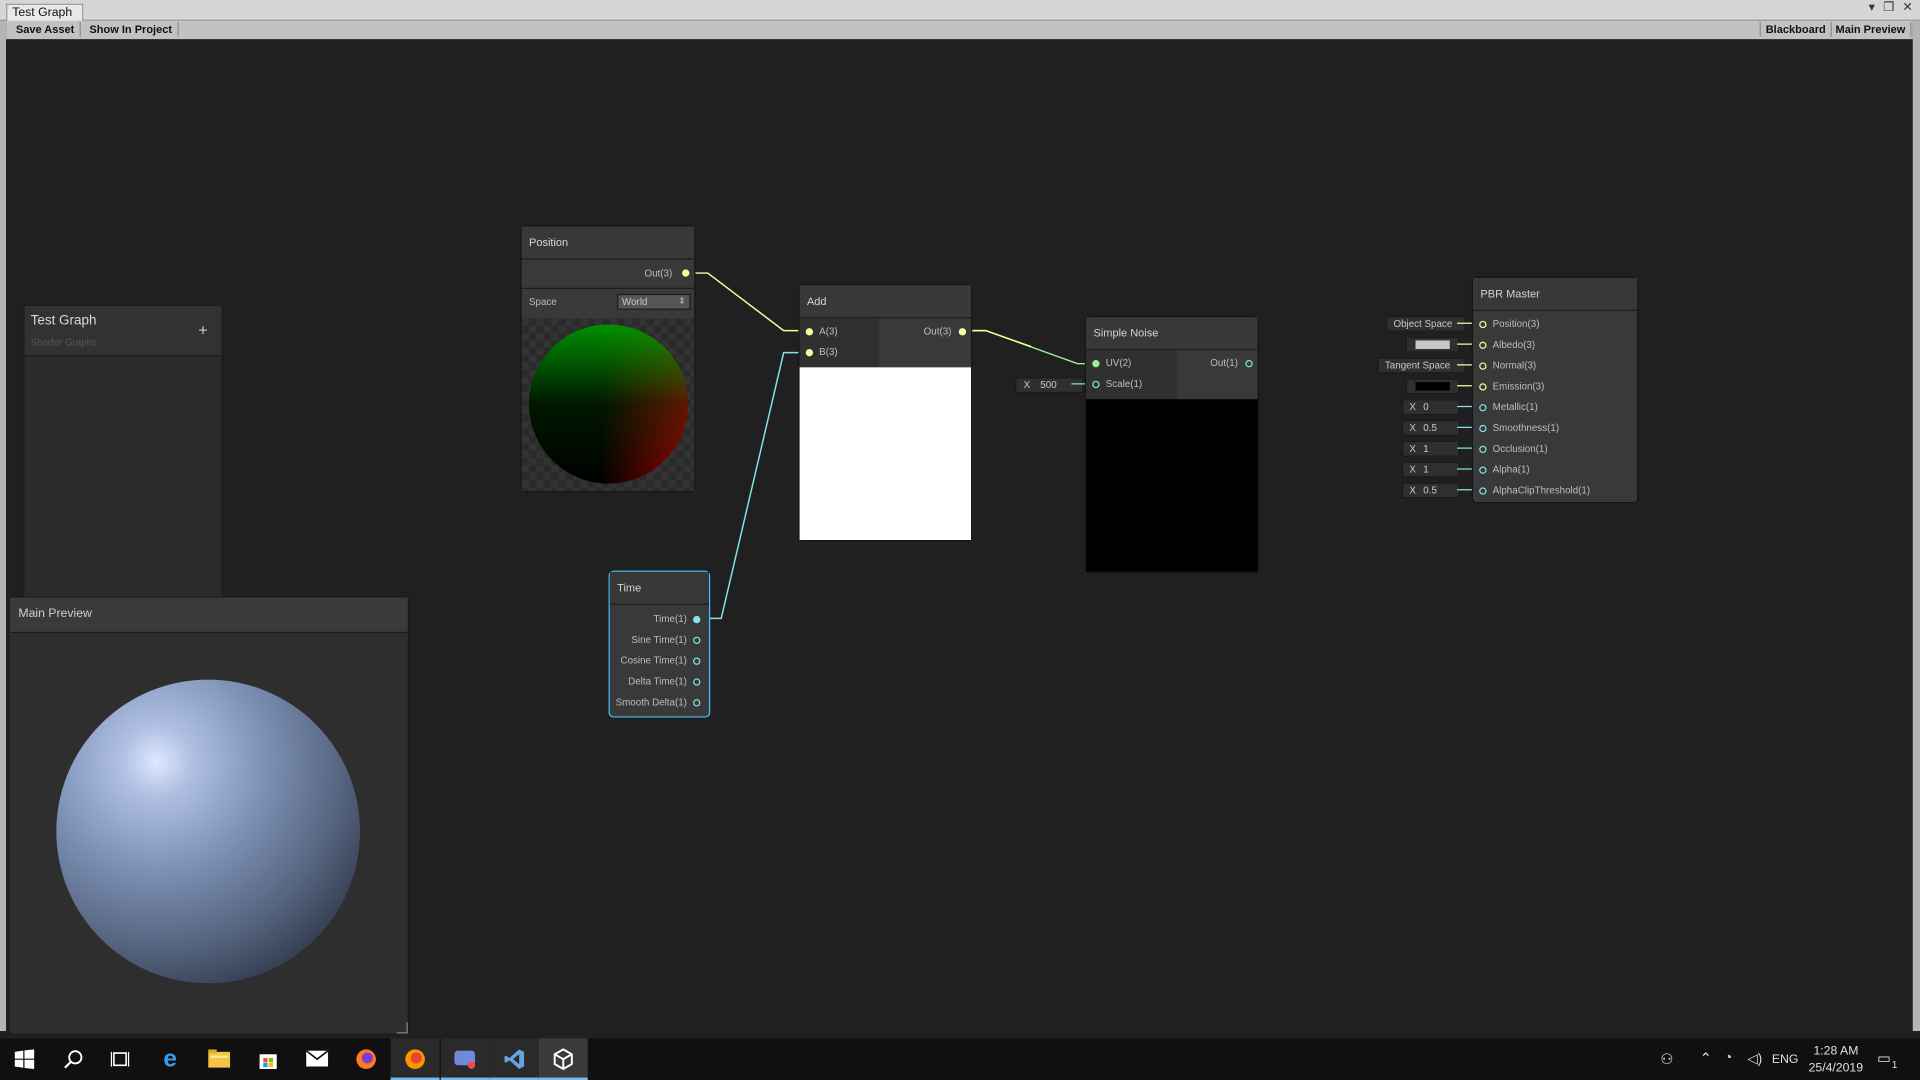 The image size is (1920, 1080). I want to click on pbr-emission-port, so click(1483, 387).